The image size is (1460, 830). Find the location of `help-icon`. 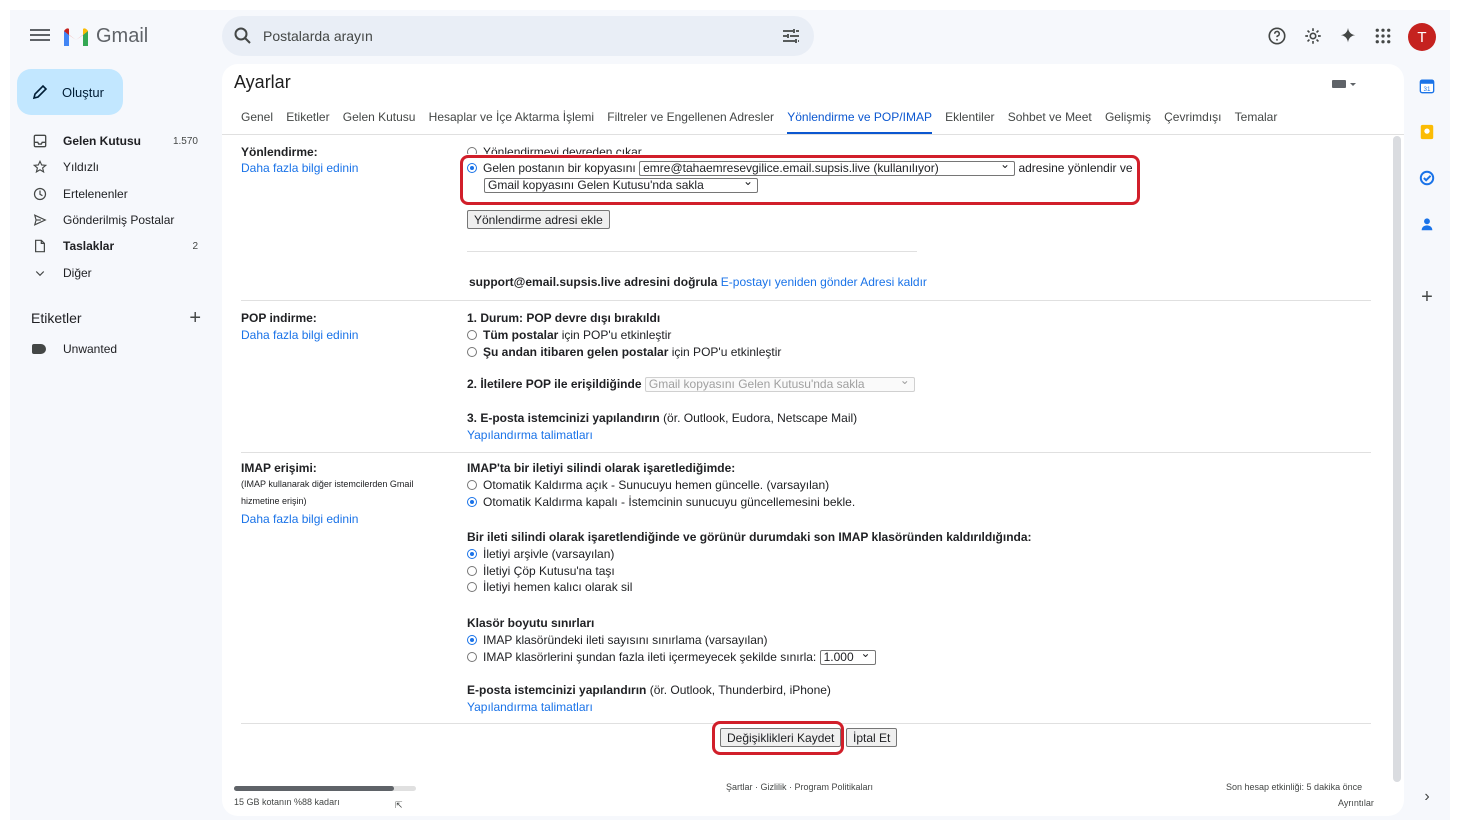

help-icon is located at coordinates (1277, 36).